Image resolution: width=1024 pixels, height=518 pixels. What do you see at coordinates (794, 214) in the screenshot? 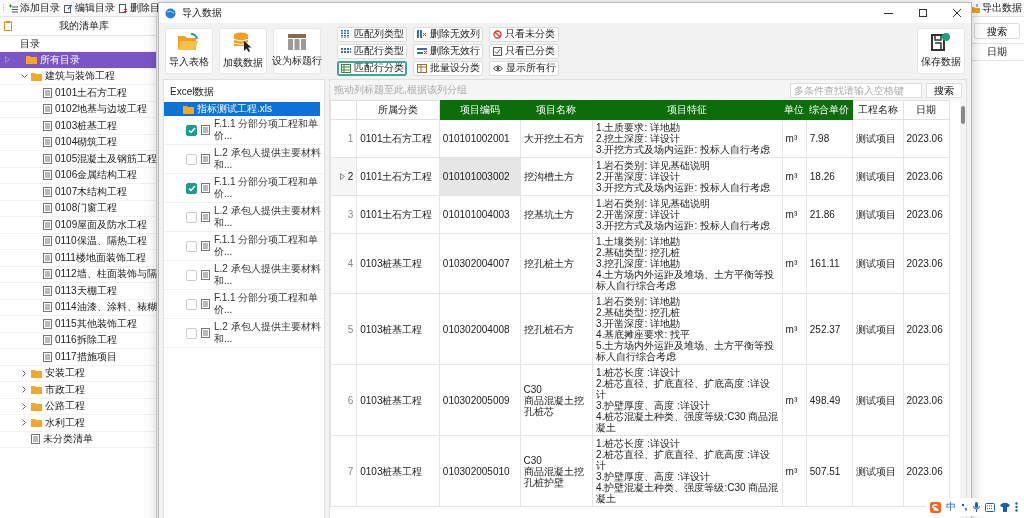
I see `table-cell: m³` at bounding box center [794, 214].